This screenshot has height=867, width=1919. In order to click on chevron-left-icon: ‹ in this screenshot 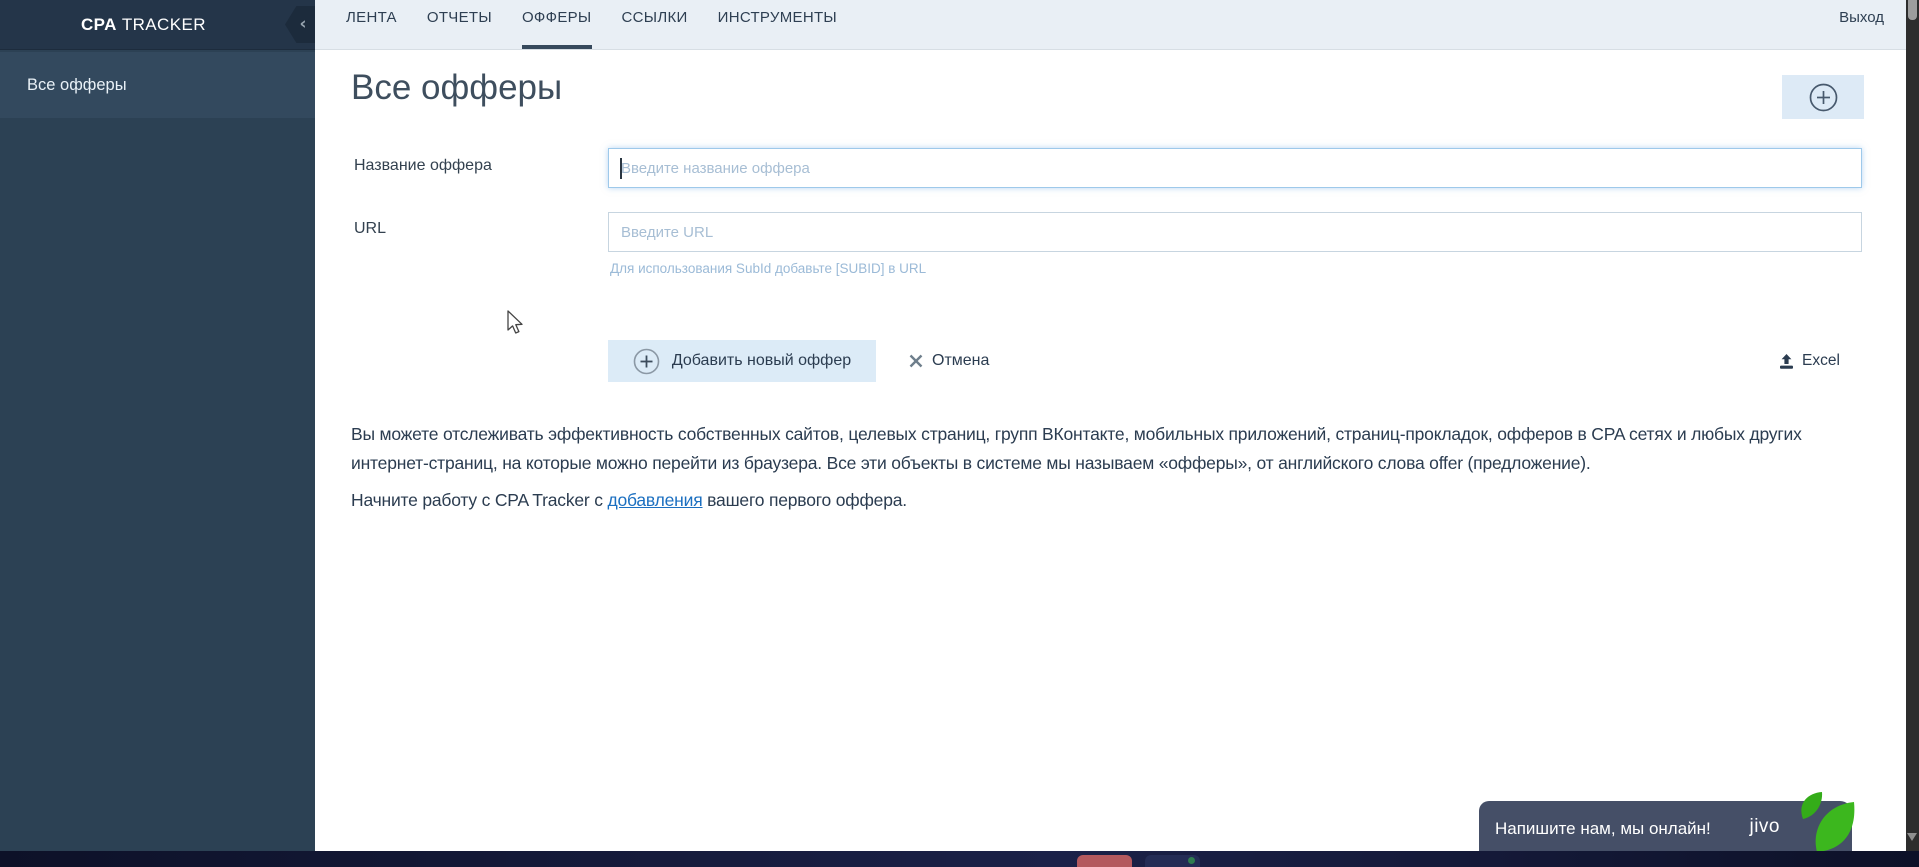, I will do `click(303, 24)`.